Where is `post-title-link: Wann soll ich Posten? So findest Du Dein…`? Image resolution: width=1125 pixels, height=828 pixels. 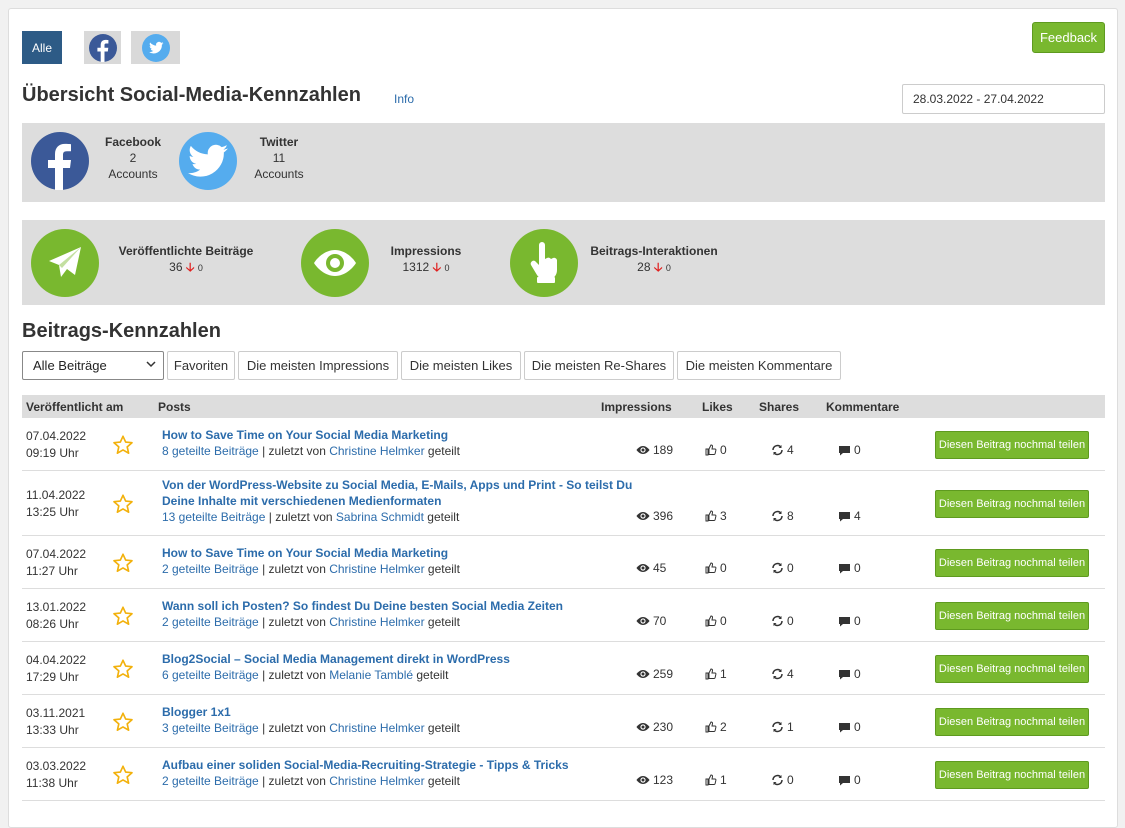
post-title-link: Wann soll ich Posten? So findest Du Dein… is located at coordinates (402, 606).